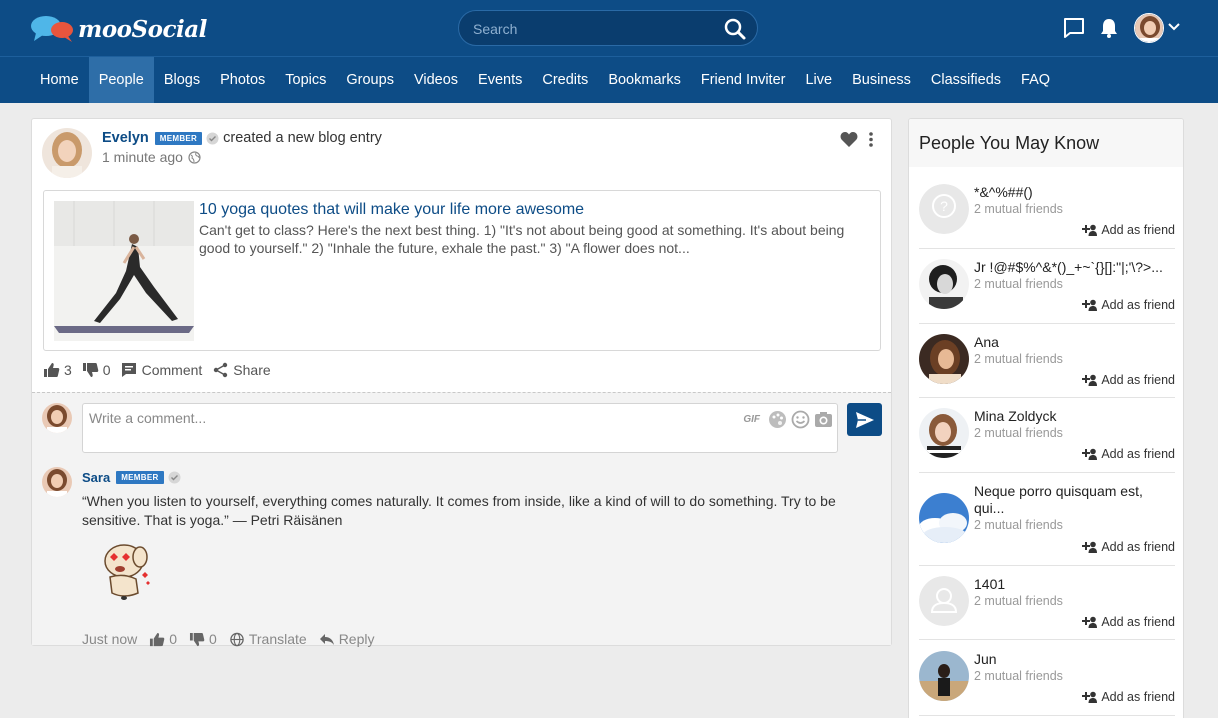  What do you see at coordinates (881, 80) in the screenshot?
I see `nav-business: Business` at bounding box center [881, 80].